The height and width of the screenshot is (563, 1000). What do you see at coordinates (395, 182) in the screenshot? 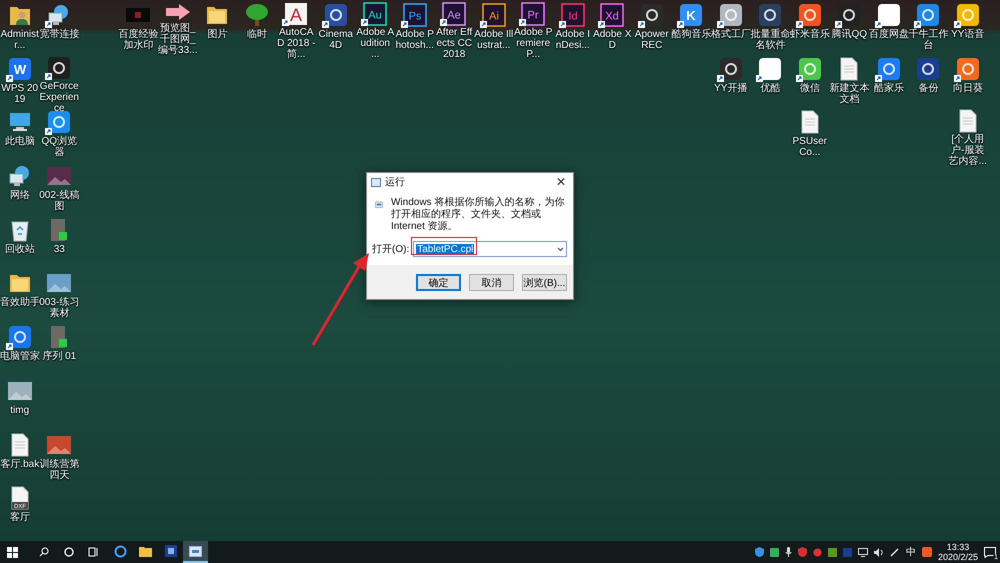
I see `window-title: 运行` at bounding box center [395, 182].